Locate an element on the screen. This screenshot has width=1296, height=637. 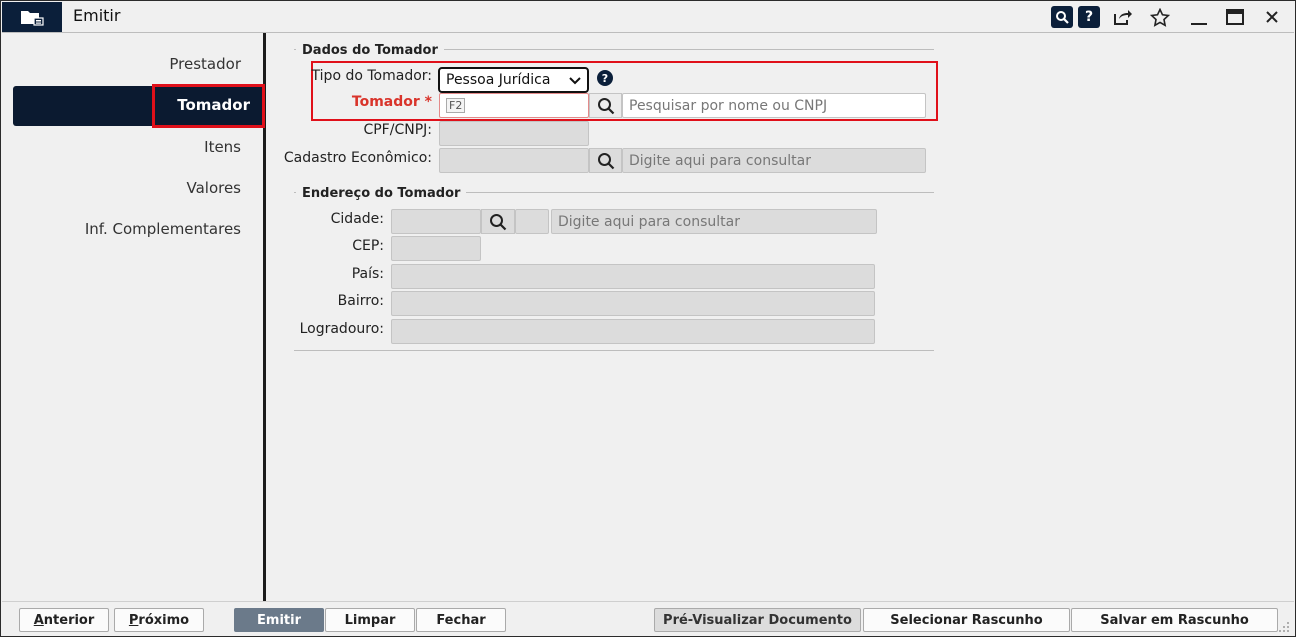
pre-visualizar-button: Pré-Visualizar Documento is located at coordinates (757, 620).